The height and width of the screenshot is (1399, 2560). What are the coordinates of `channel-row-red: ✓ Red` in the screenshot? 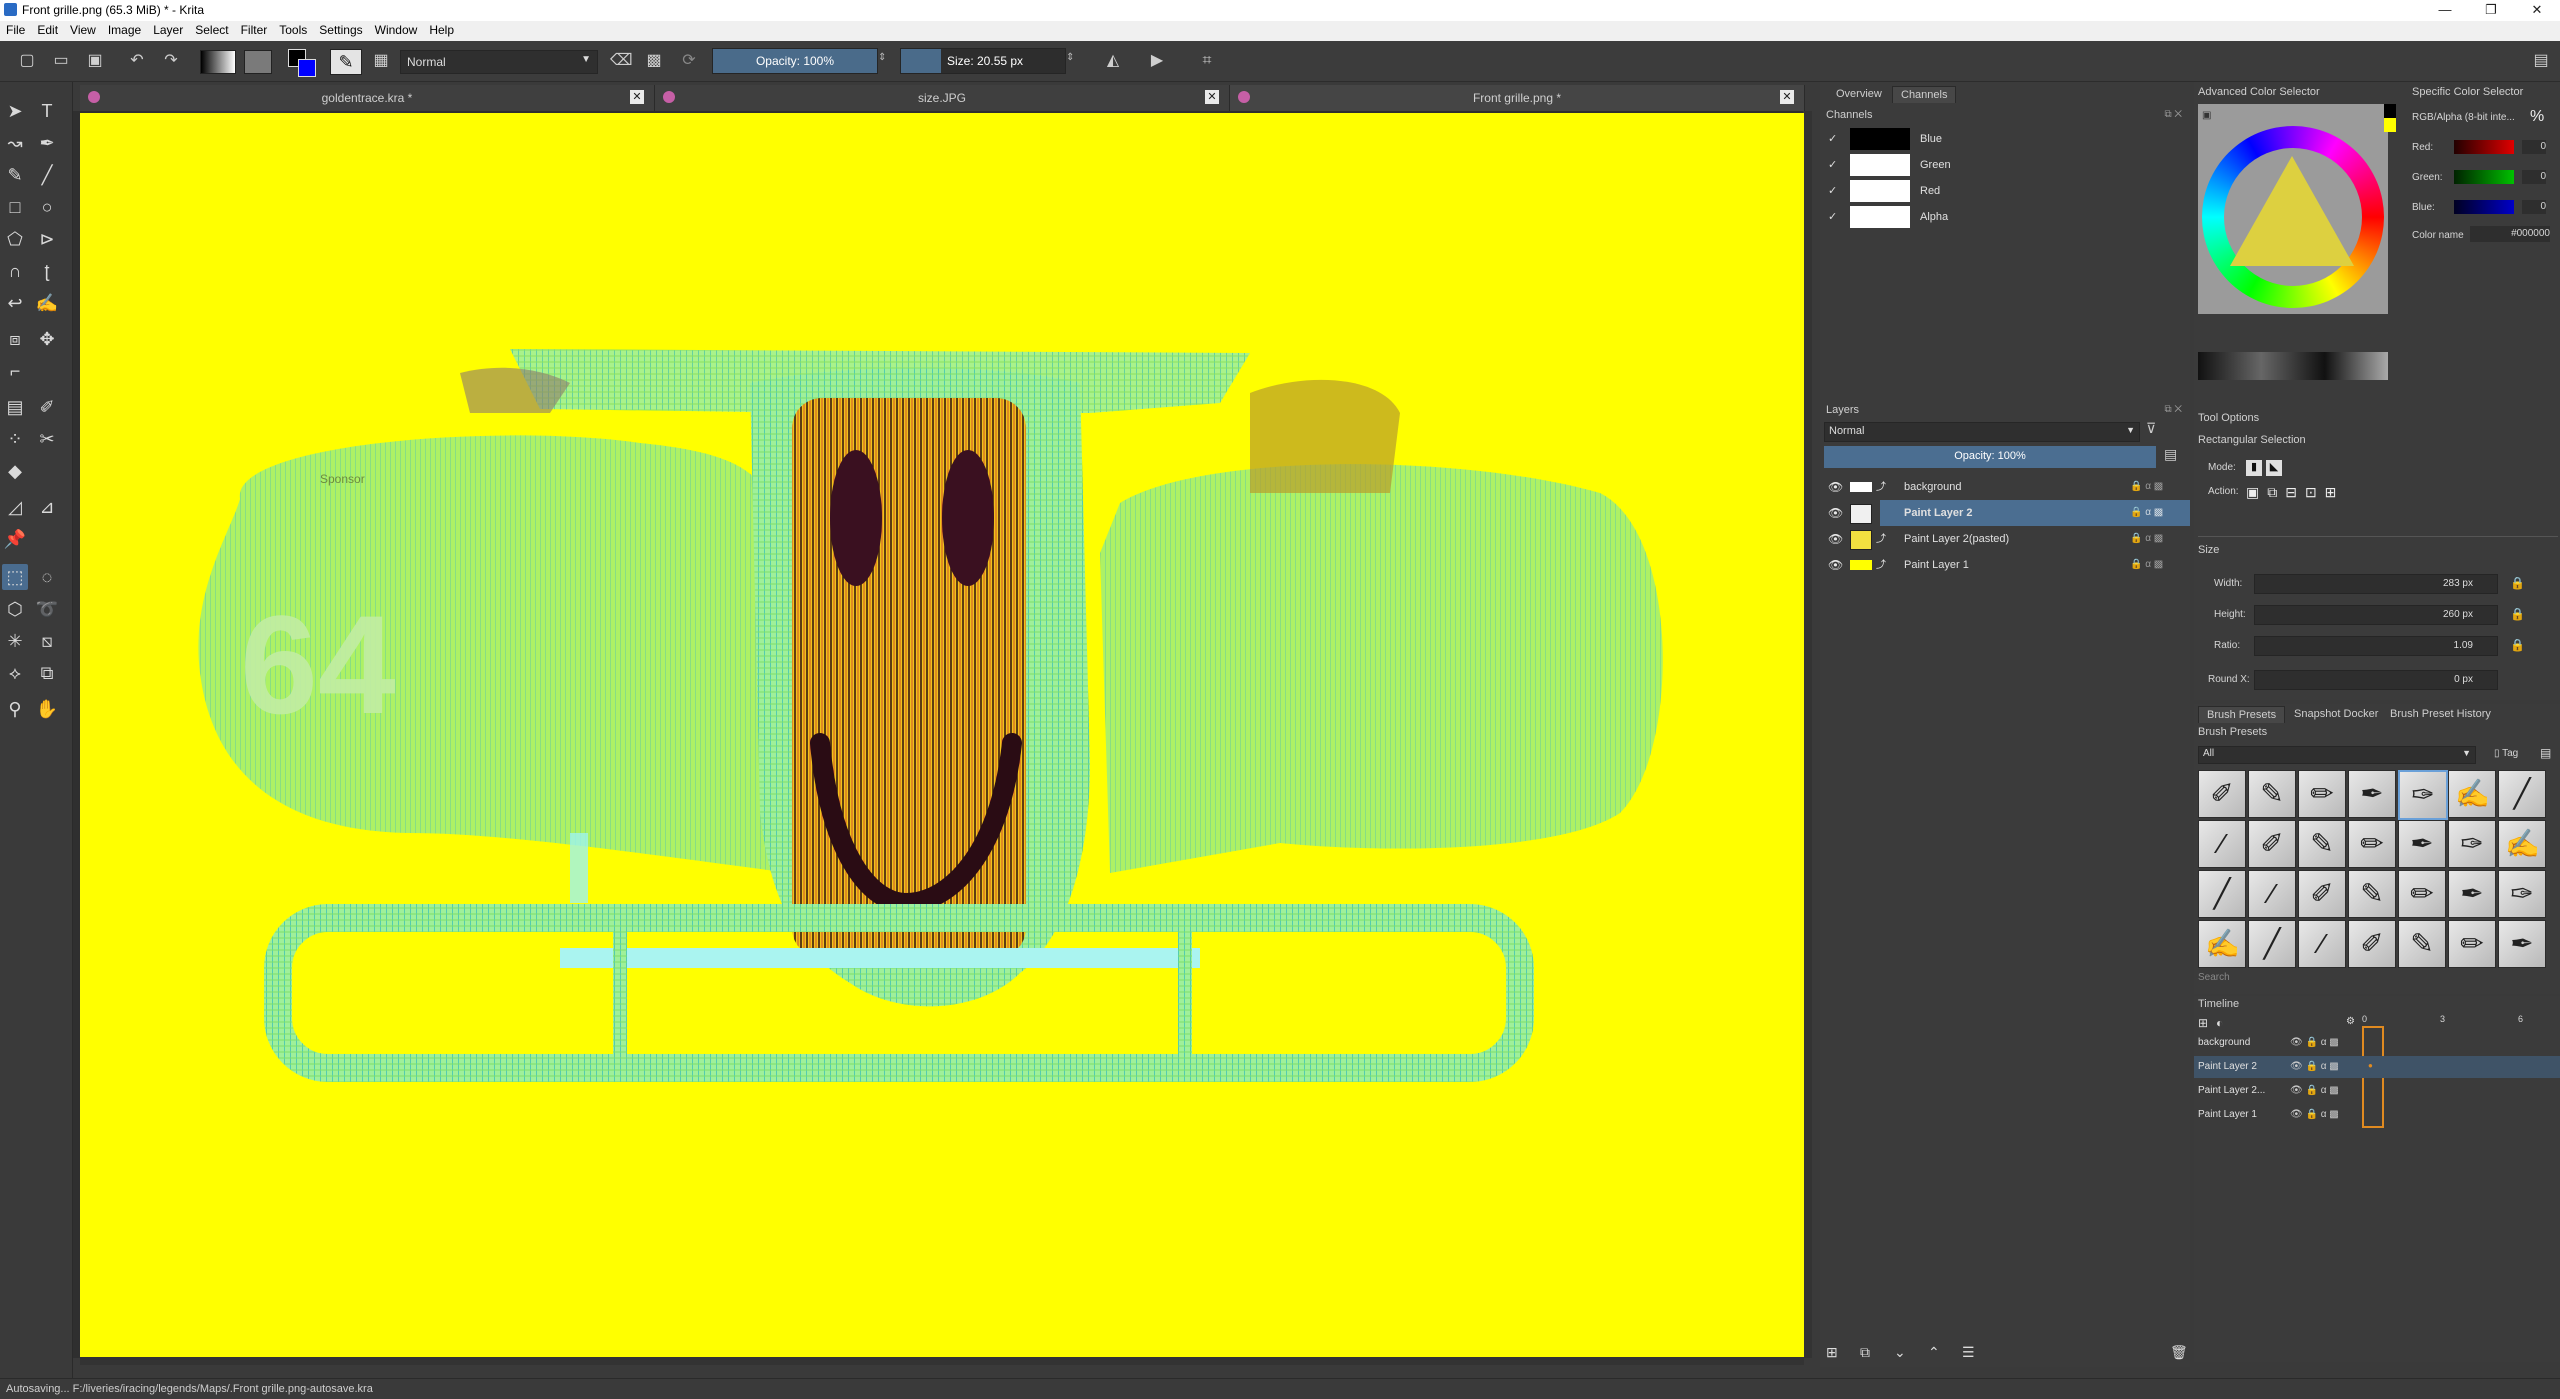 It's located at (2005, 191).